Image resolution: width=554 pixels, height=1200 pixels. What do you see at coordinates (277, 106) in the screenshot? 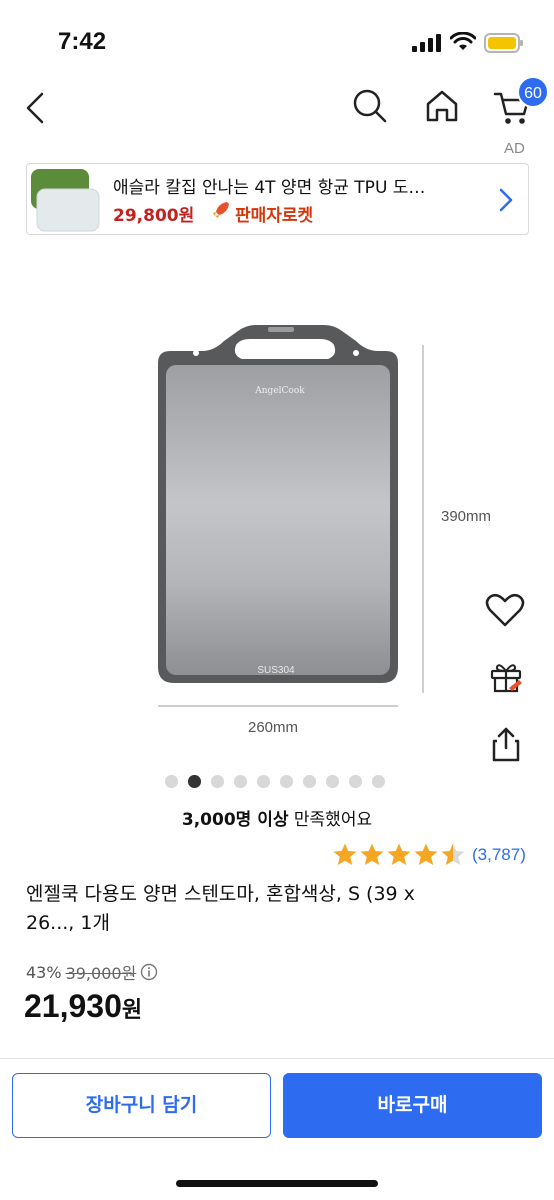
I see `top-nav: 60` at bounding box center [277, 106].